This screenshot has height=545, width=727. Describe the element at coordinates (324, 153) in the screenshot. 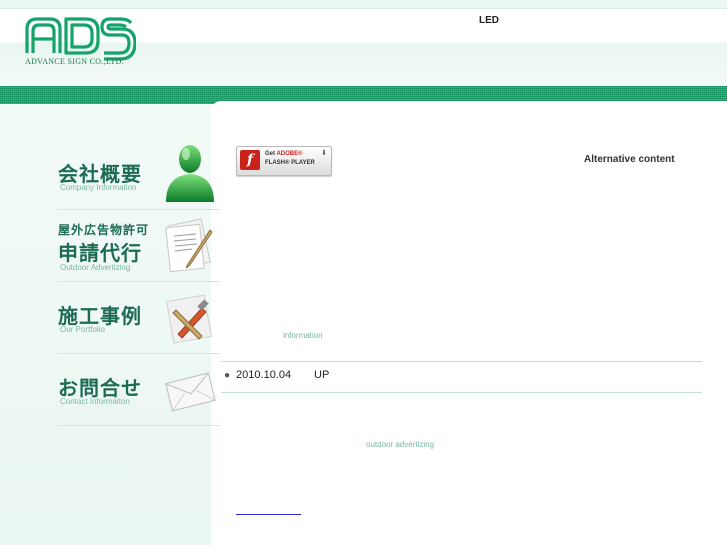

I see `download-arrow-icon: ⬇` at that location.